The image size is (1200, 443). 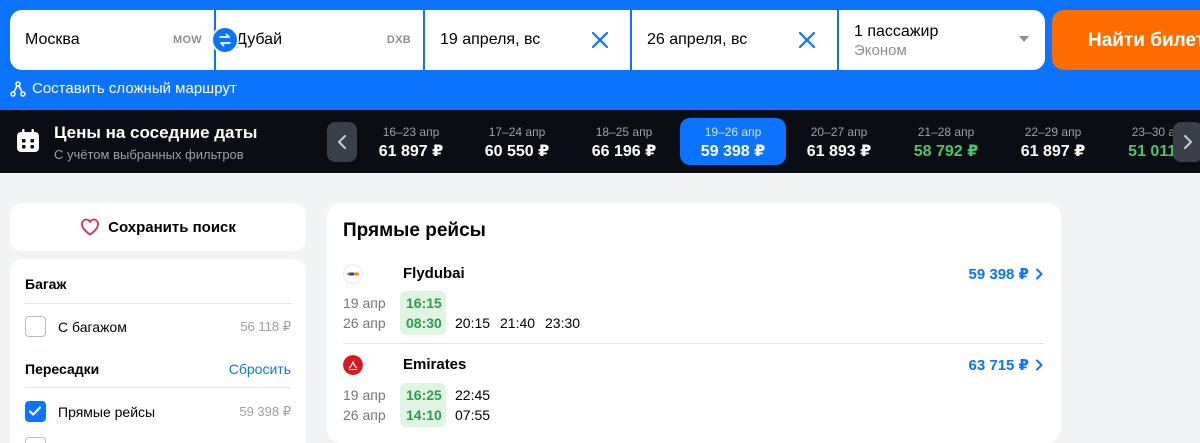 What do you see at coordinates (880, 50) in the screenshot?
I see `cabin-class: Эконом` at bounding box center [880, 50].